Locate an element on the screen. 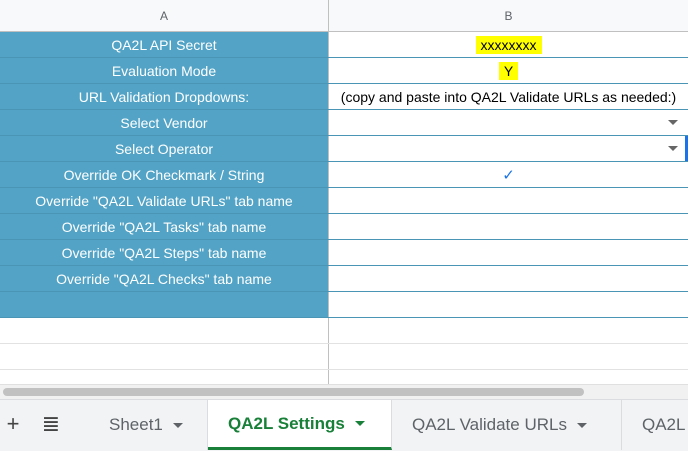  evaluation-mode-value: Y is located at coordinates (508, 70).